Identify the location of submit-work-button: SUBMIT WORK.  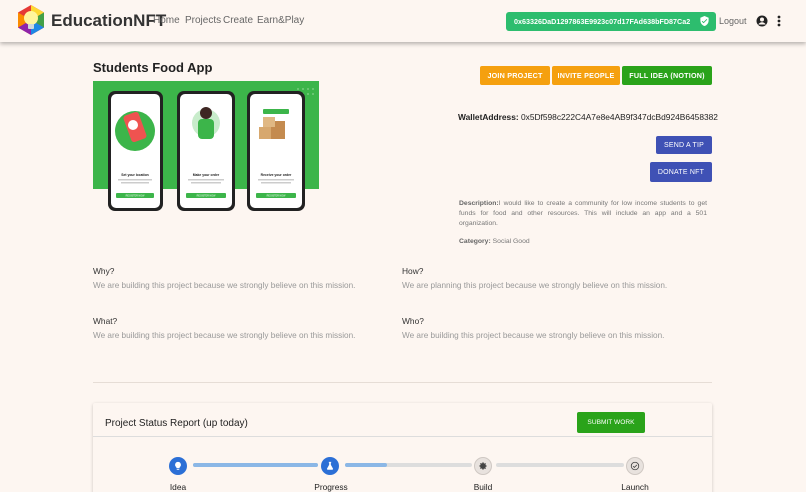
(611, 422).